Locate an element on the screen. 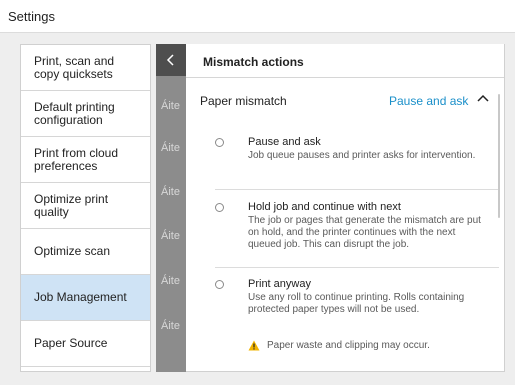 This screenshot has height=385, width=515. sidebar-item-label: Print, scan and copy quicksets is located at coordinates (74, 67).